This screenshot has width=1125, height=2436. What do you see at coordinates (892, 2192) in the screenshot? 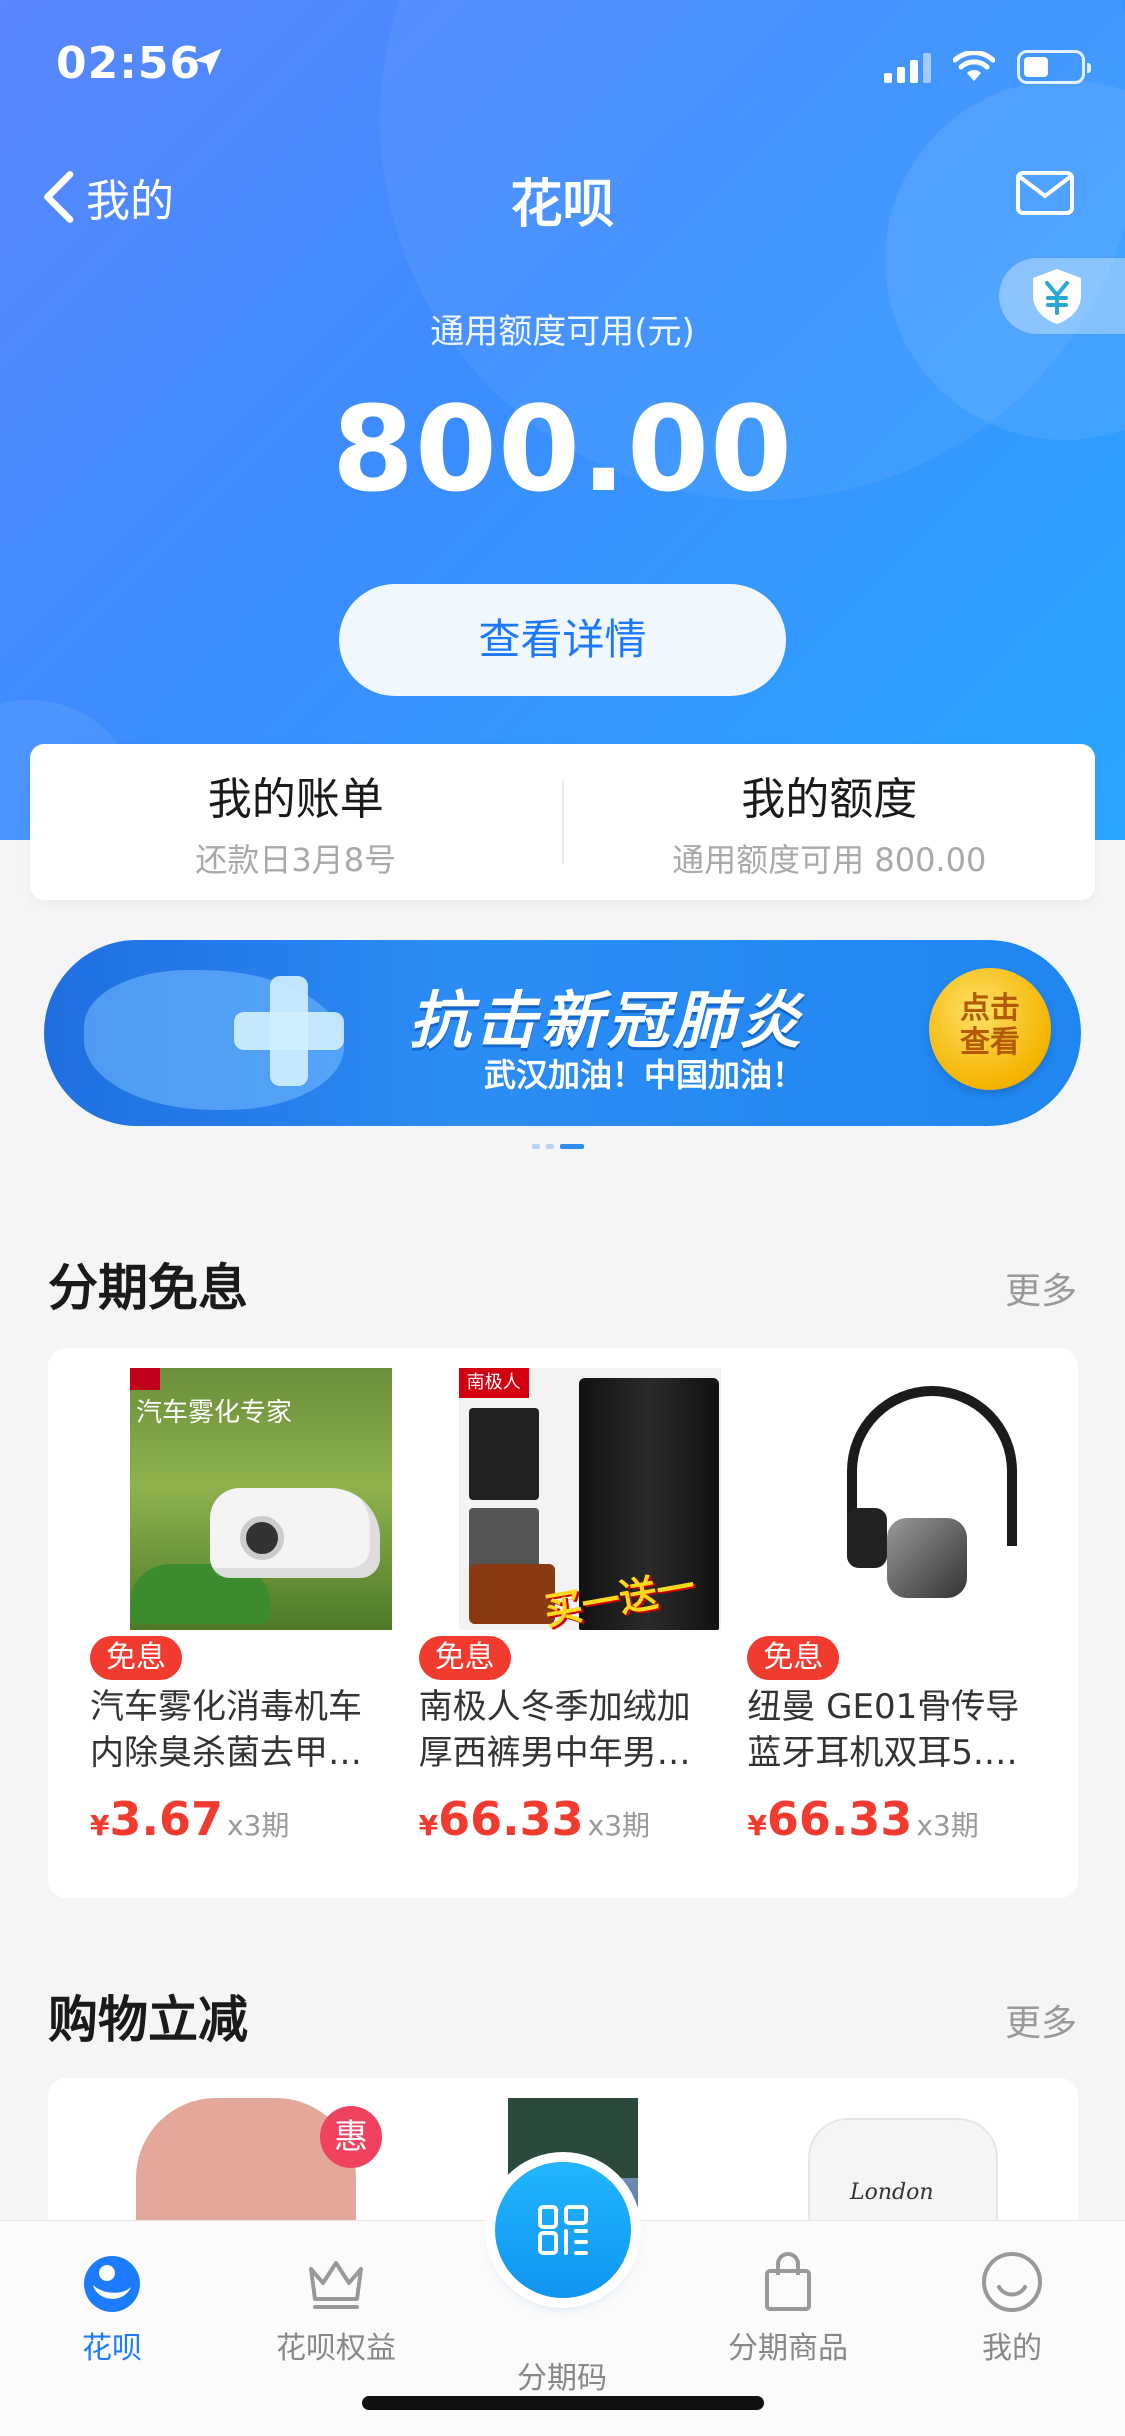
I see `tshirt-print-text: London` at bounding box center [892, 2192].